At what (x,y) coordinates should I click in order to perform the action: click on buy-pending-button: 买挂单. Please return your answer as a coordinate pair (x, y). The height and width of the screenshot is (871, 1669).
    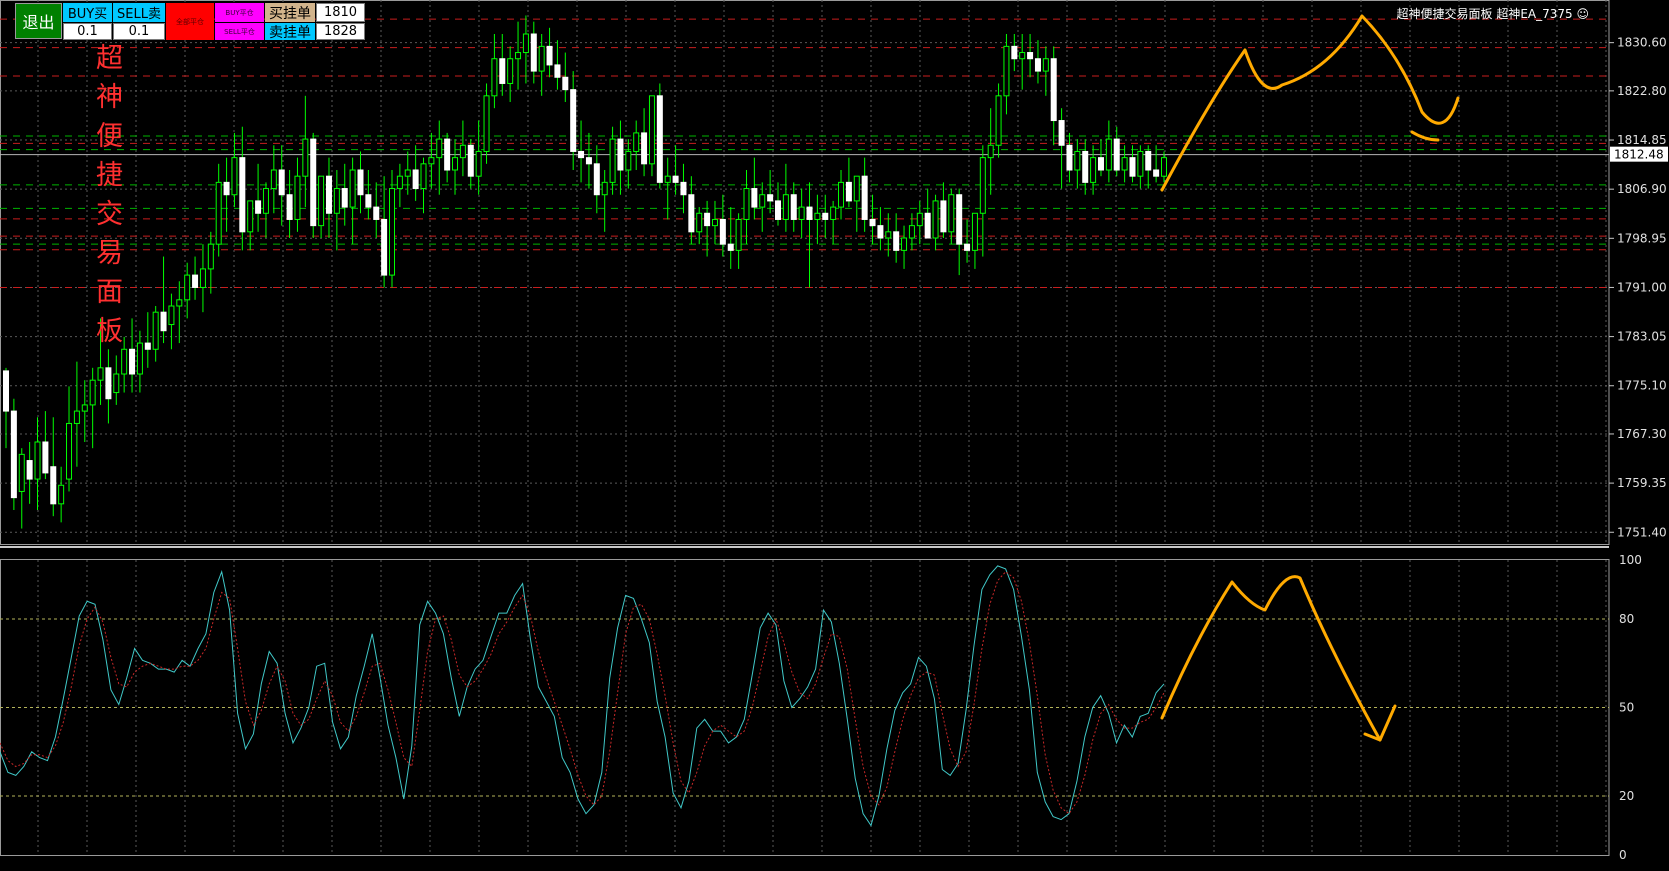
    Looking at the image, I should click on (290, 12).